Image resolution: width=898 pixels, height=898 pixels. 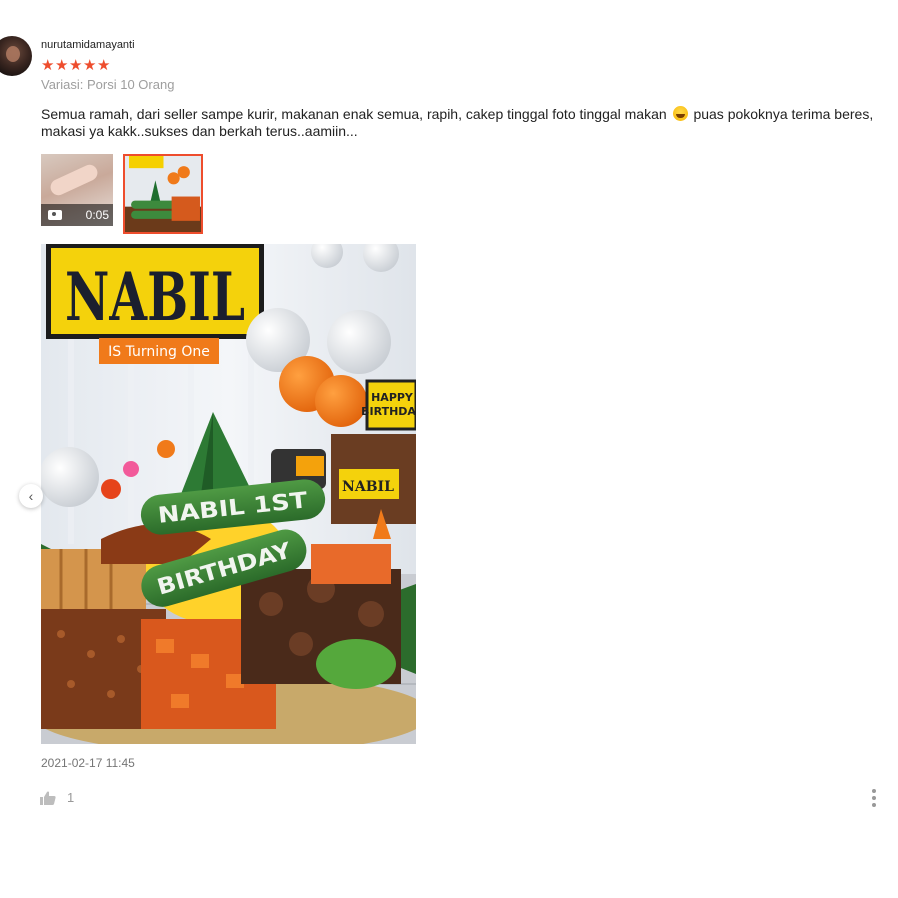 What do you see at coordinates (16, 56) in the screenshot?
I see `avatar` at bounding box center [16, 56].